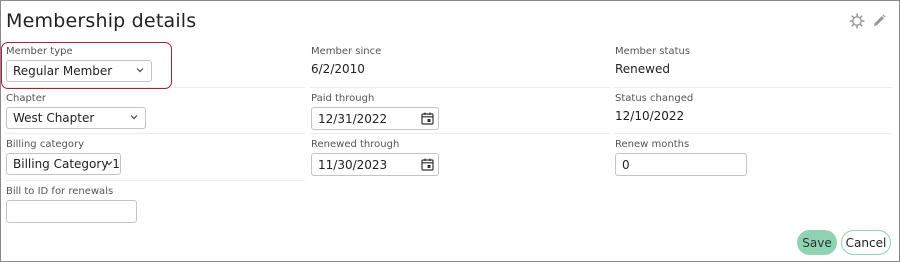 The image size is (900, 262). I want to click on member-status-label: Member status, so click(653, 51).